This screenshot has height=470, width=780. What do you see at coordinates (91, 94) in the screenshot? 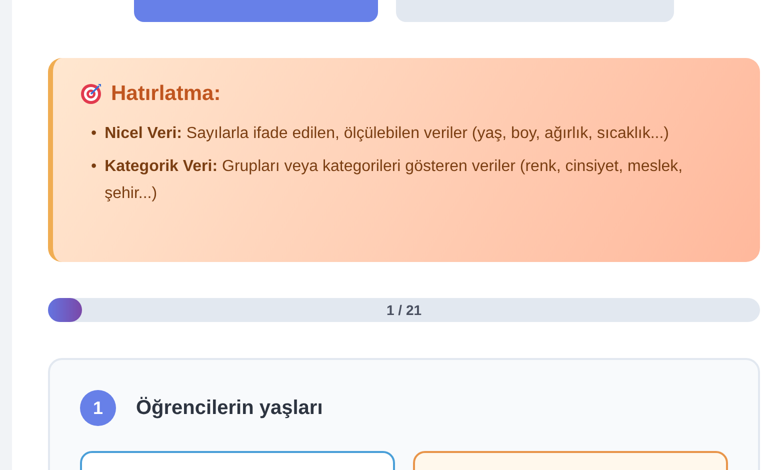
I see `target-icon` at bounding box center [91, 94].